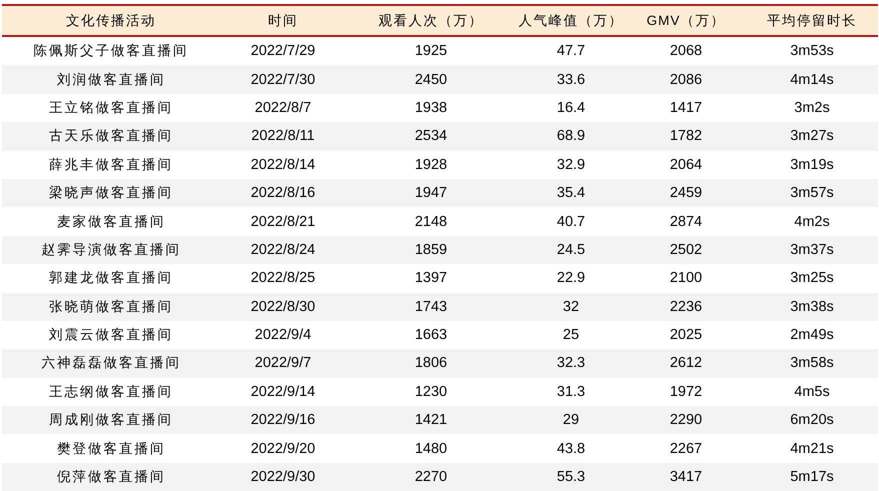  Describe the element at coordinates (812, 448) in the screenshot. I see `table-cell-text: 4m21s` at that location.